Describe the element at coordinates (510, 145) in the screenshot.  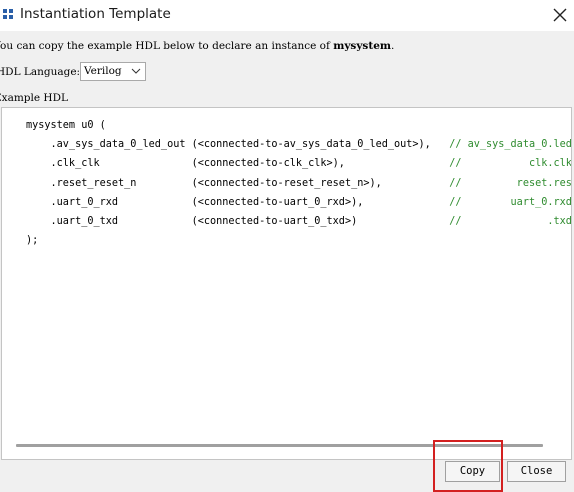
I see `port-comment: // av_sys_data_0.led_out` at that location.